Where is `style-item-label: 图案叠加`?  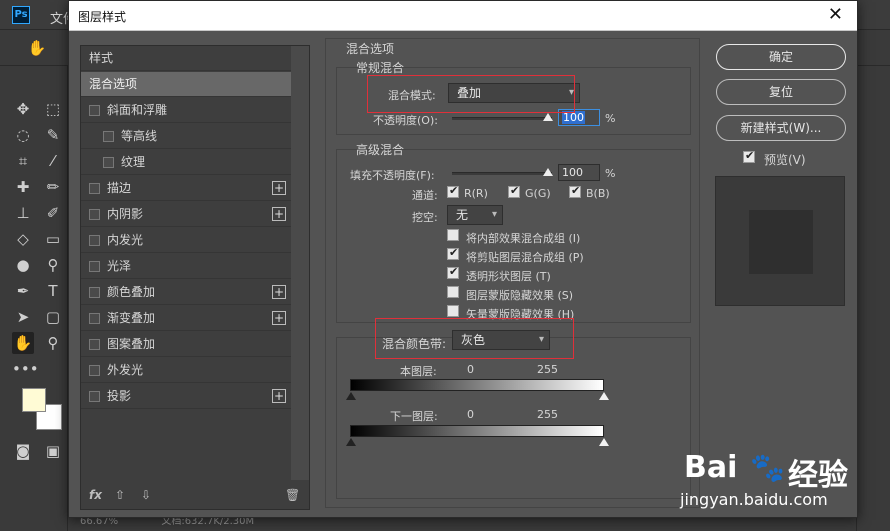 style-item-label: 图案叠加 is located at coordinates (131, 344).